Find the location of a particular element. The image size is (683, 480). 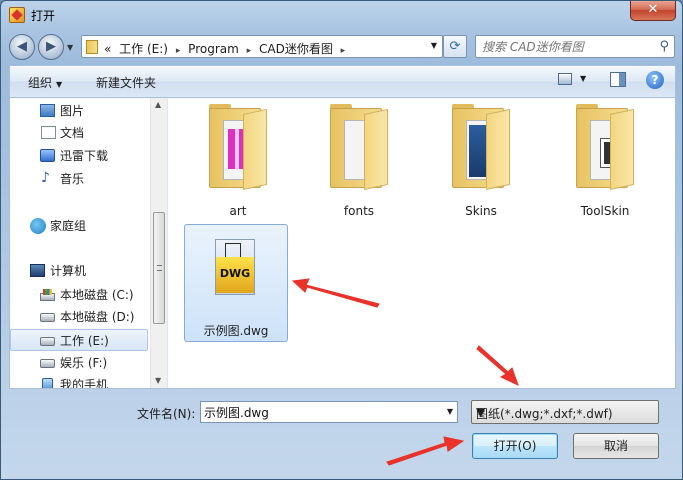

nav-item-label: 本地磁盘 (D:) is located at coordinates (97, 317).